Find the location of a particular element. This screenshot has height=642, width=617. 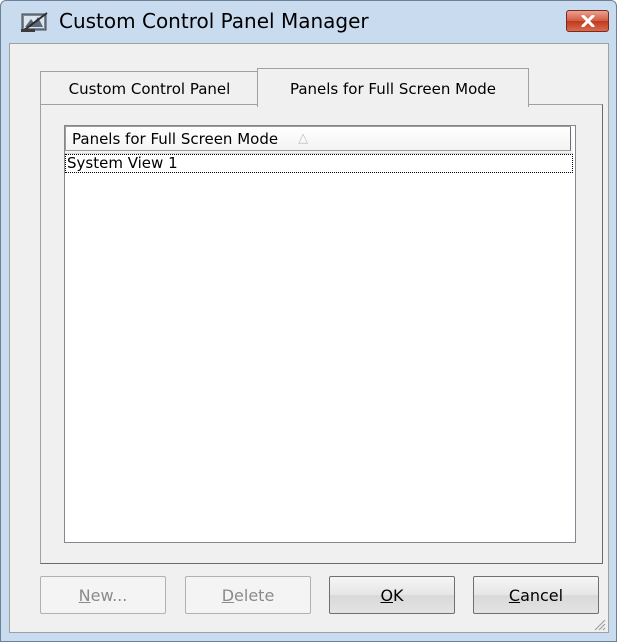

mnemonic: D is located at coordinates (228, 595).